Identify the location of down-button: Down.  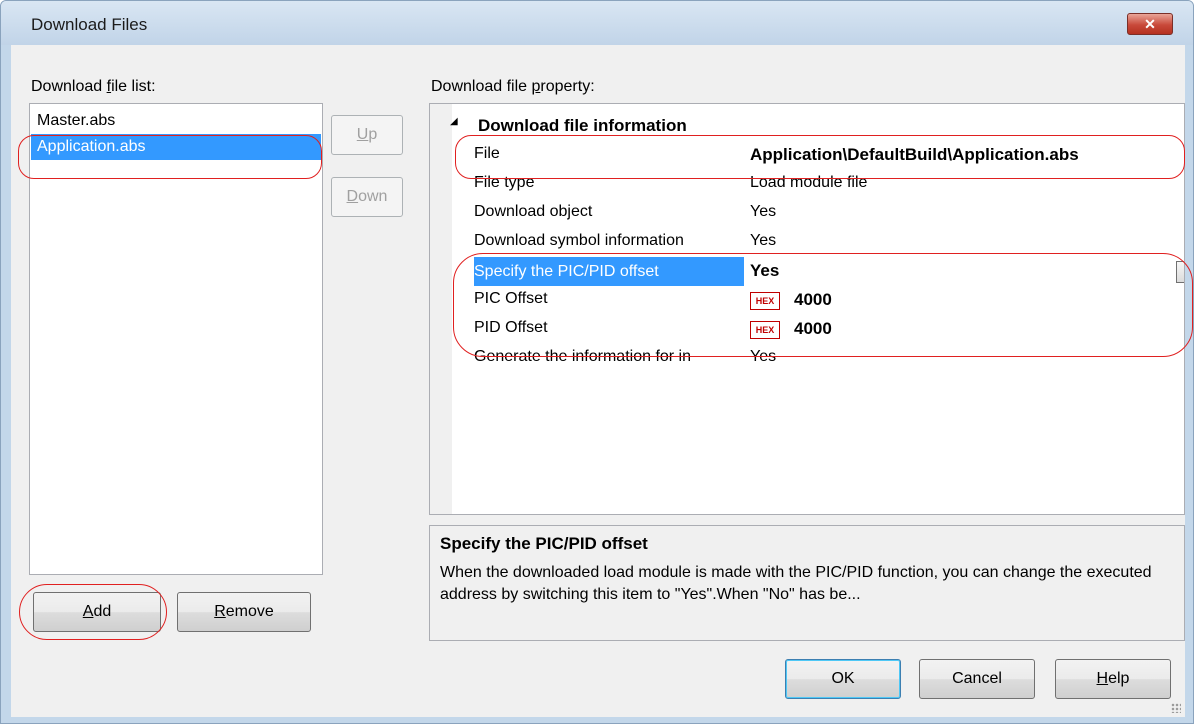
(367, 197).